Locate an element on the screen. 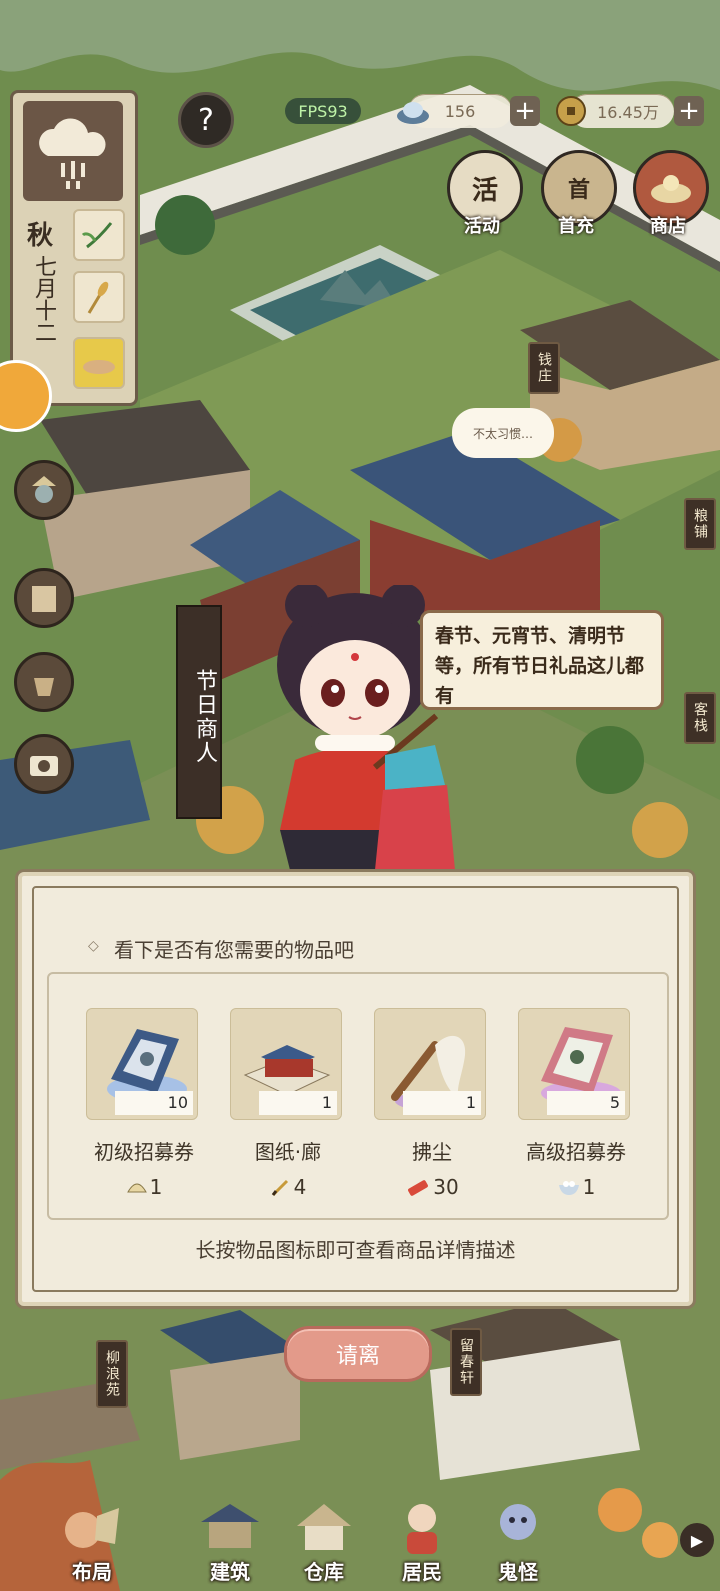 The width and height of the screenshot is (720, 1591). top-menu: 活 活动 首 首充 商店 is located at coordinates (577, 195).